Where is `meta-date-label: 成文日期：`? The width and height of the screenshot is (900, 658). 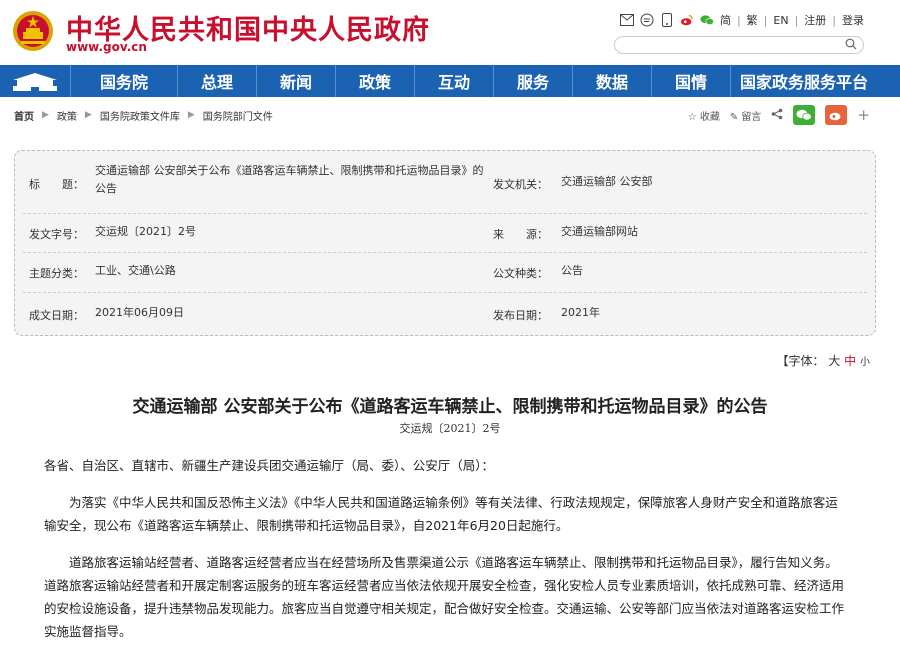 meta-date-label: 成文日期： is located at coordinates (56, 315).